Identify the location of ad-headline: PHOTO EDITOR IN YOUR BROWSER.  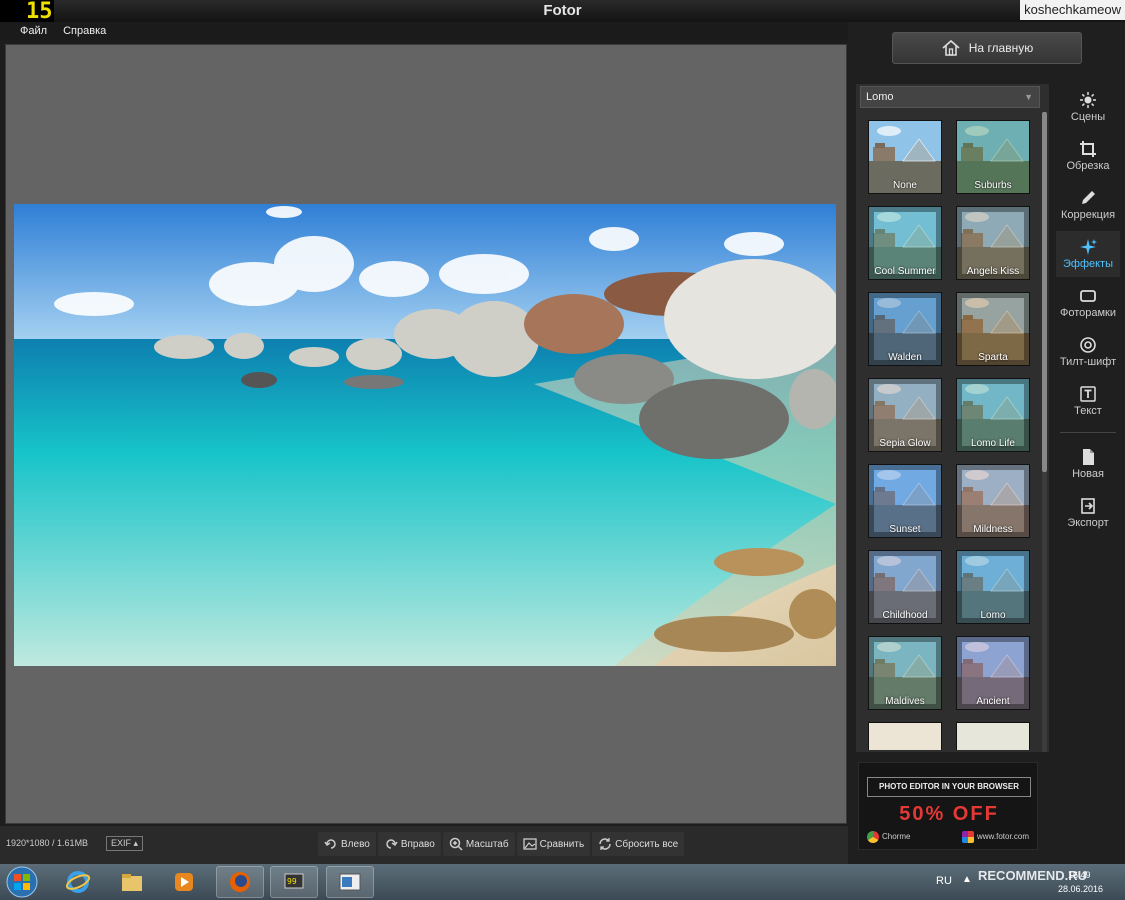
(949, 787).